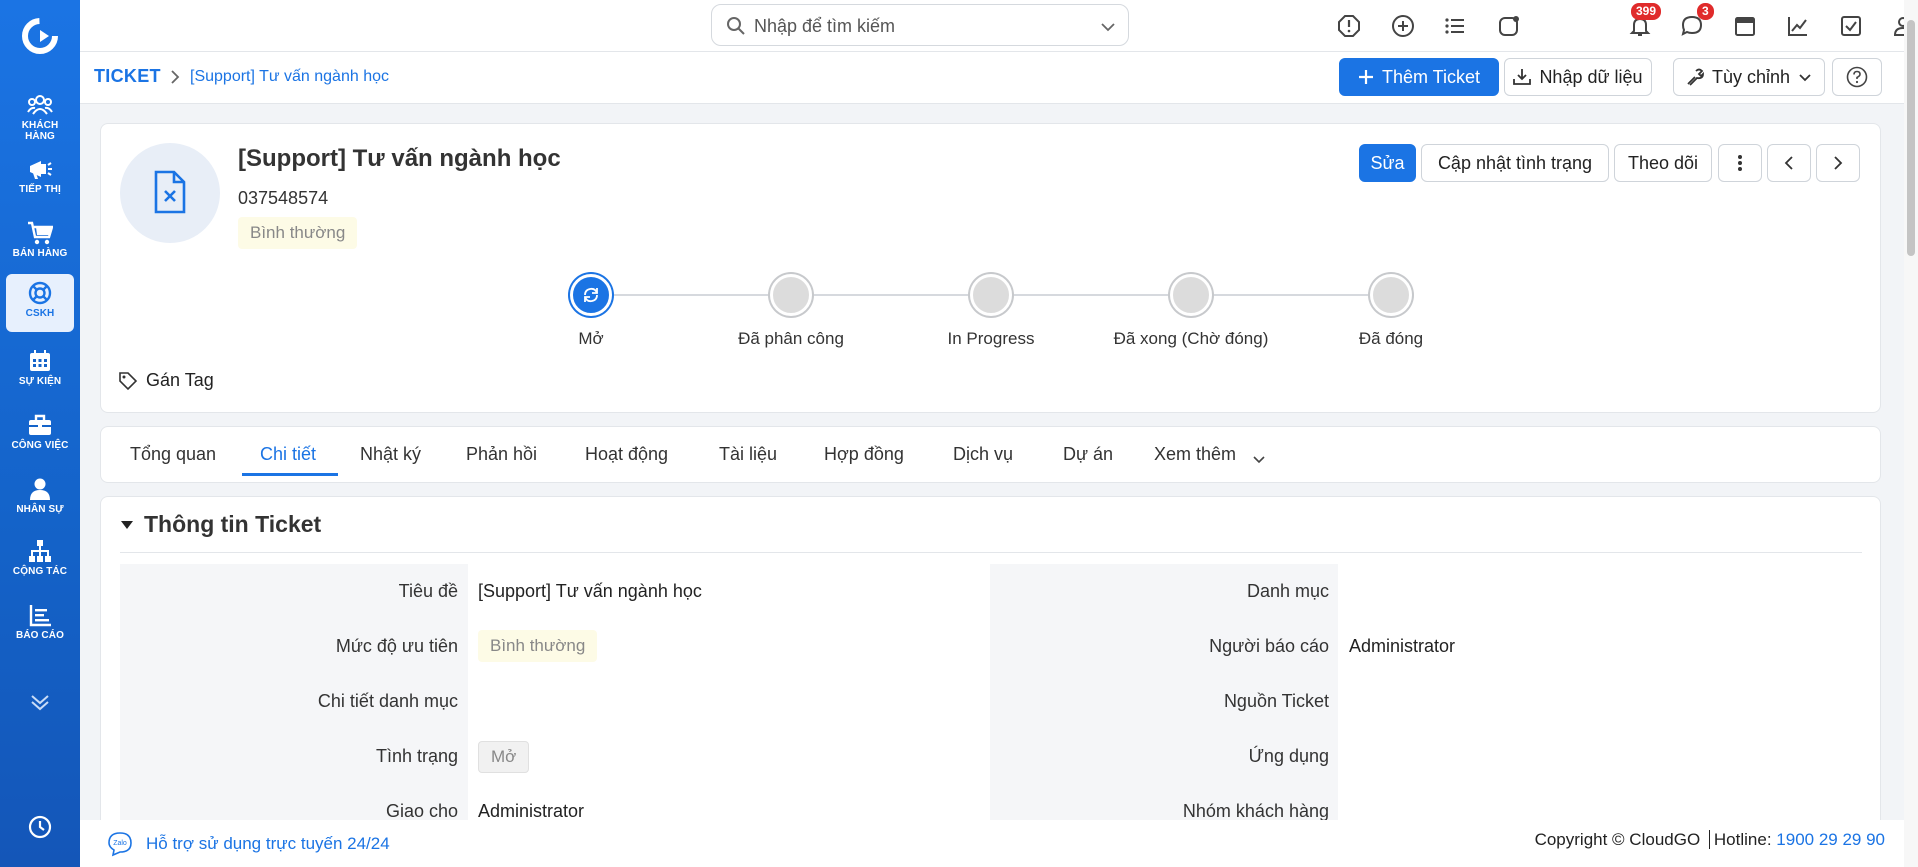 The image size is (1918, 867). I want to click on search-input: Nhập để tìm kiếm, so click(824, 26).